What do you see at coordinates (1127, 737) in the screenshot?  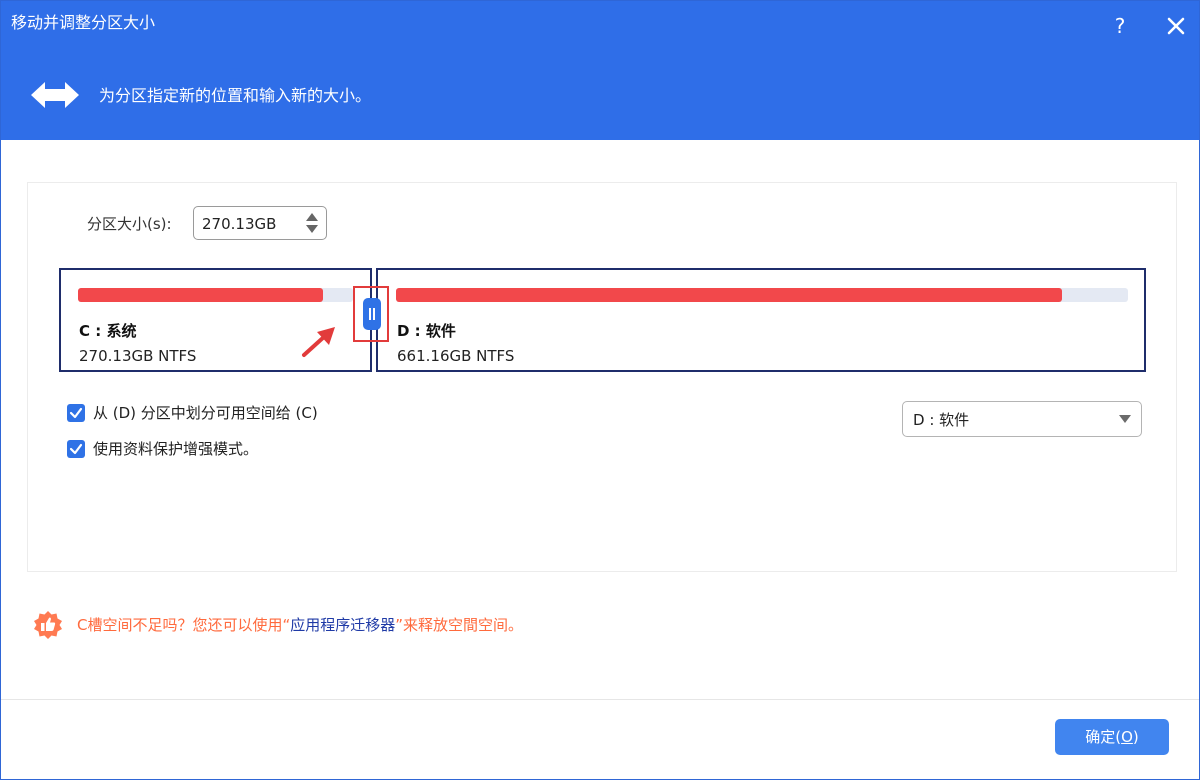 I see `ok-shortcut-key: O` at bounding box center [1127, 737].